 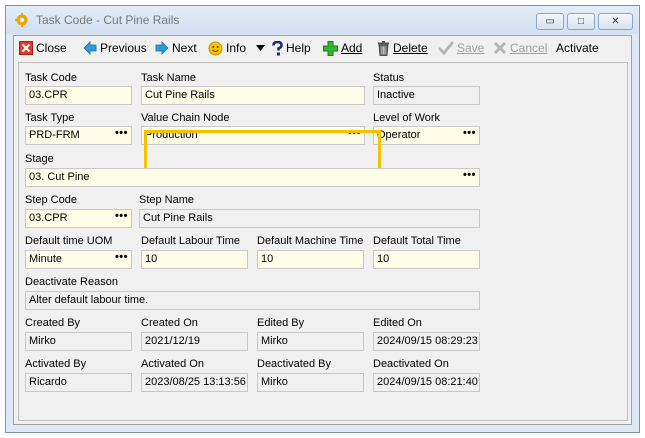 I want to click on created-by-field: Mirko, so click(x=78, y=341).